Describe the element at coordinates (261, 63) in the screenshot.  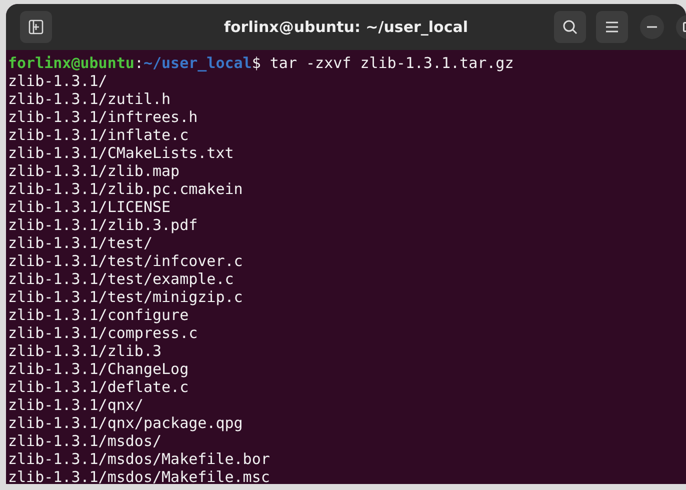
I see `command-line: forlinx@ubuntu:~/user_local$ tar -zxvf zlib-1.3.1.tar.gz` at that location.